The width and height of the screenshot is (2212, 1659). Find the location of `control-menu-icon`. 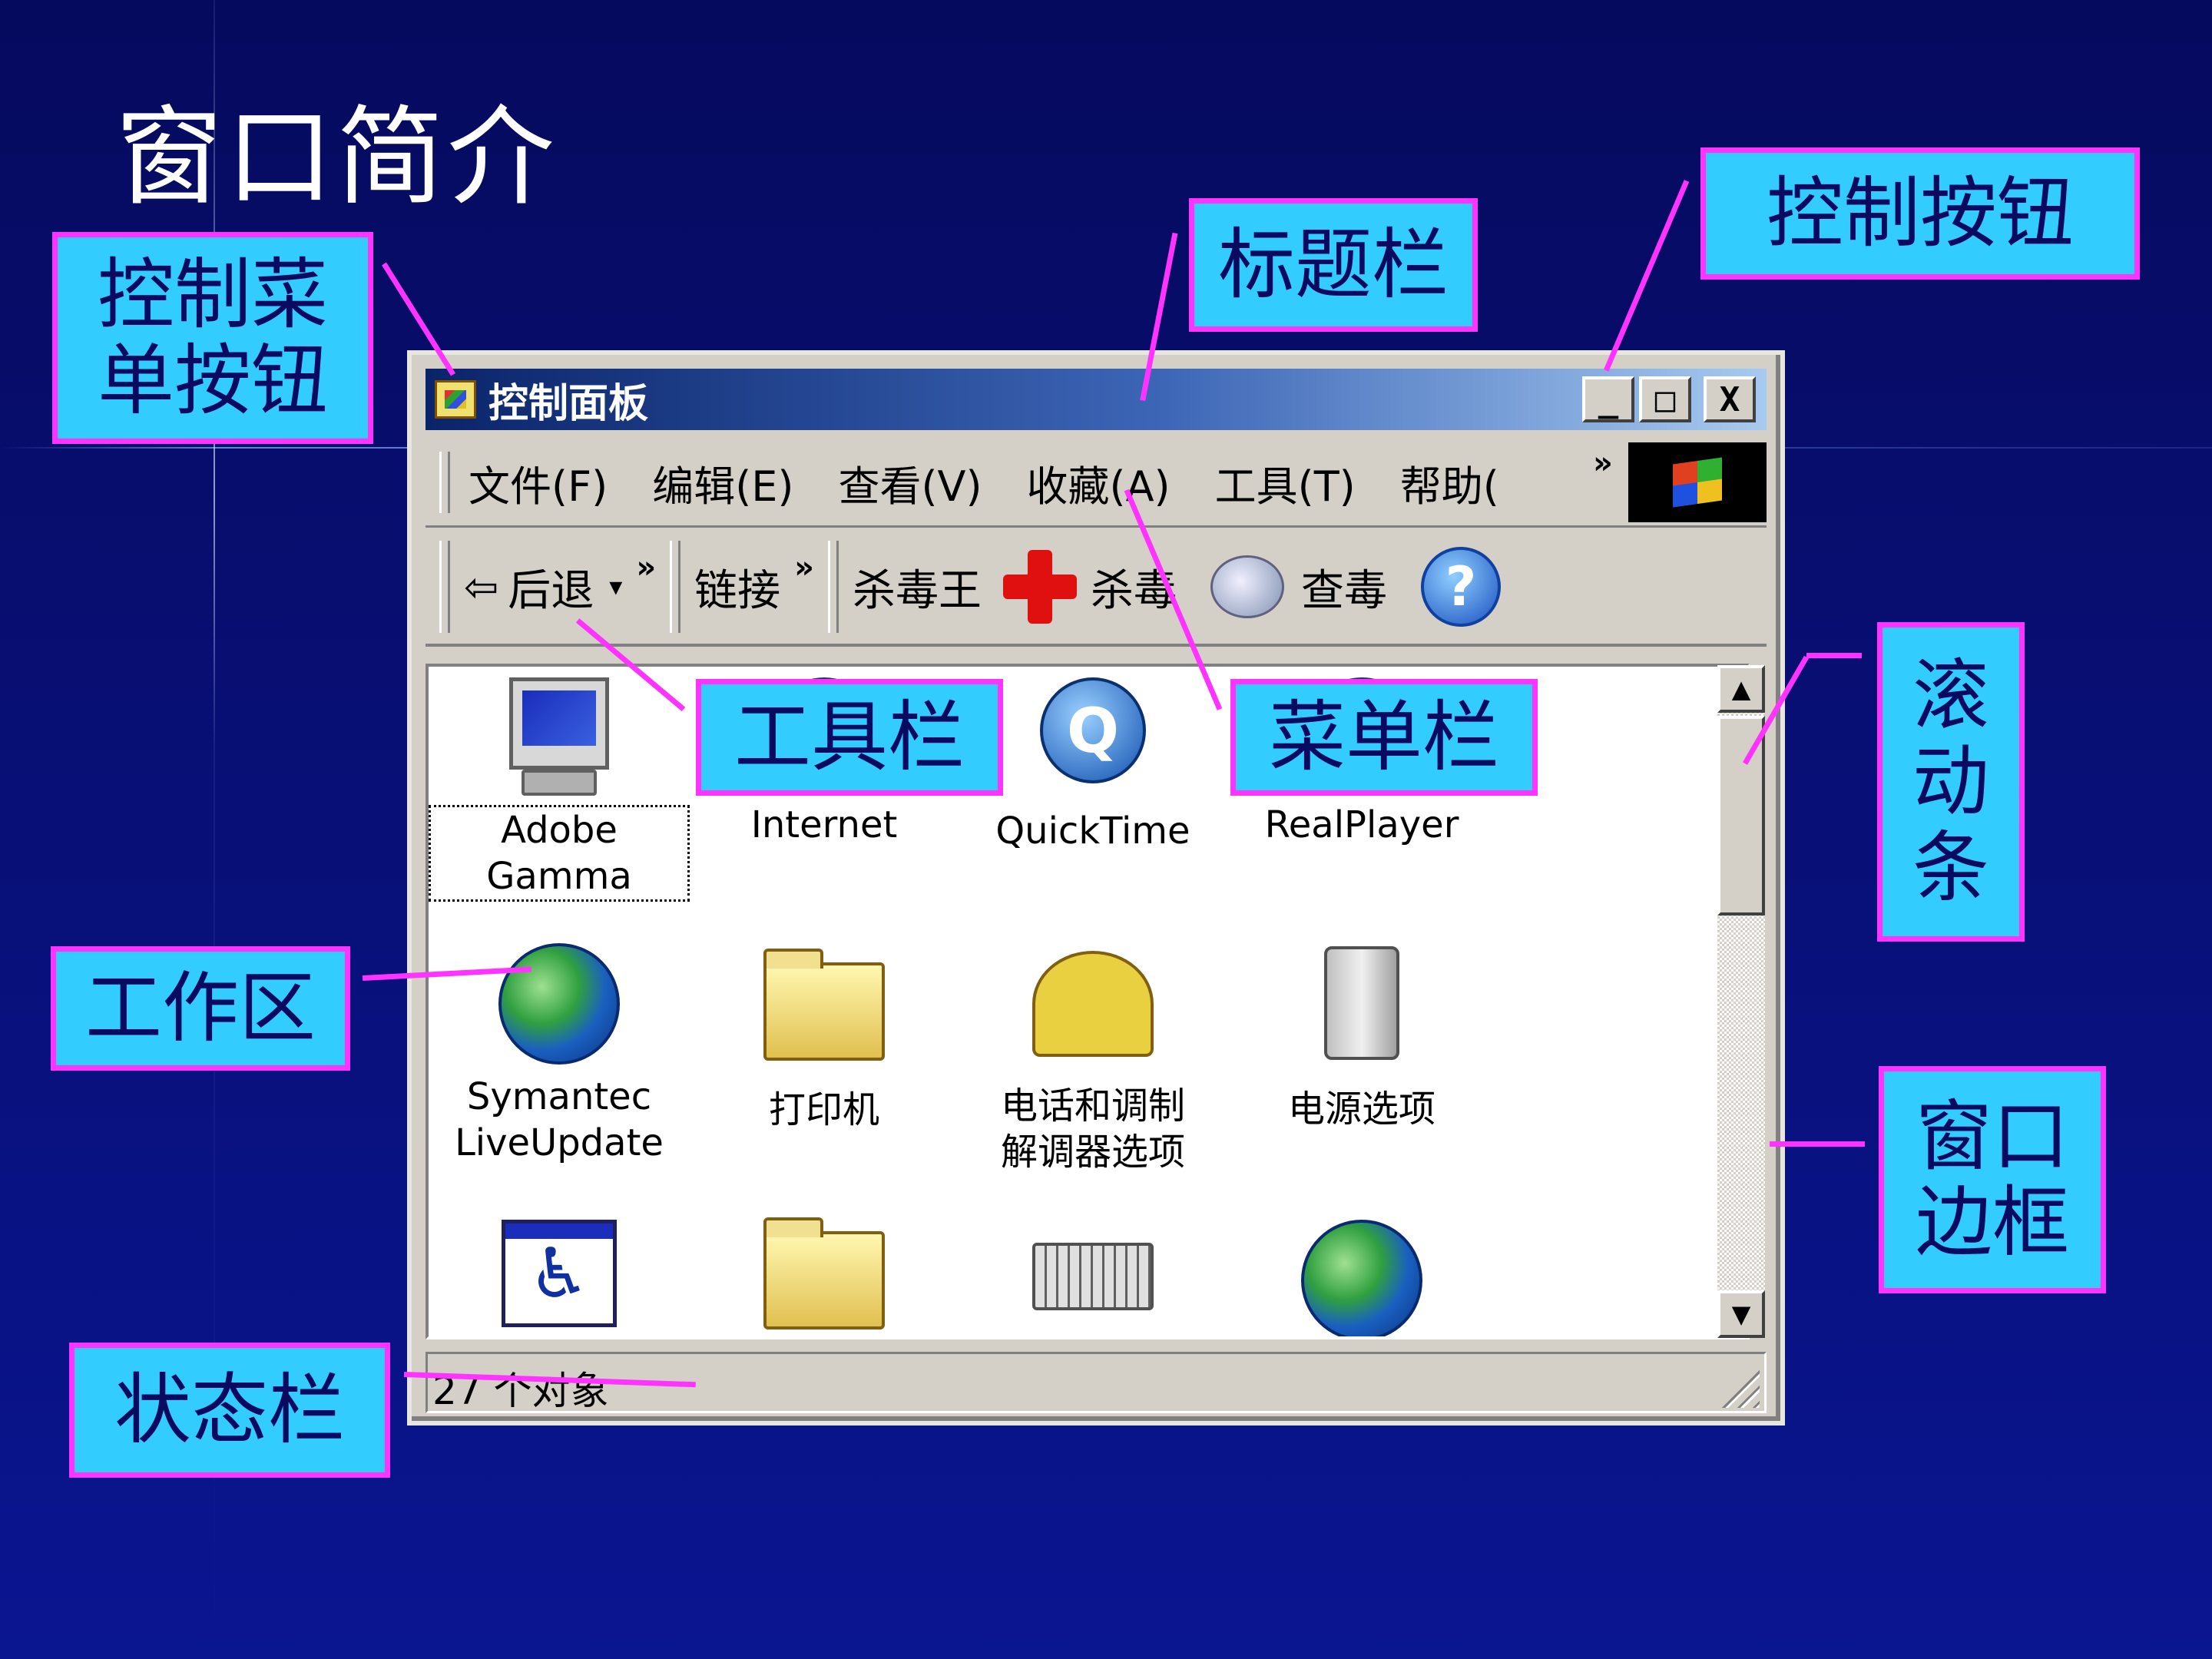

control-menu-icon is located at coordinates (456, 399).